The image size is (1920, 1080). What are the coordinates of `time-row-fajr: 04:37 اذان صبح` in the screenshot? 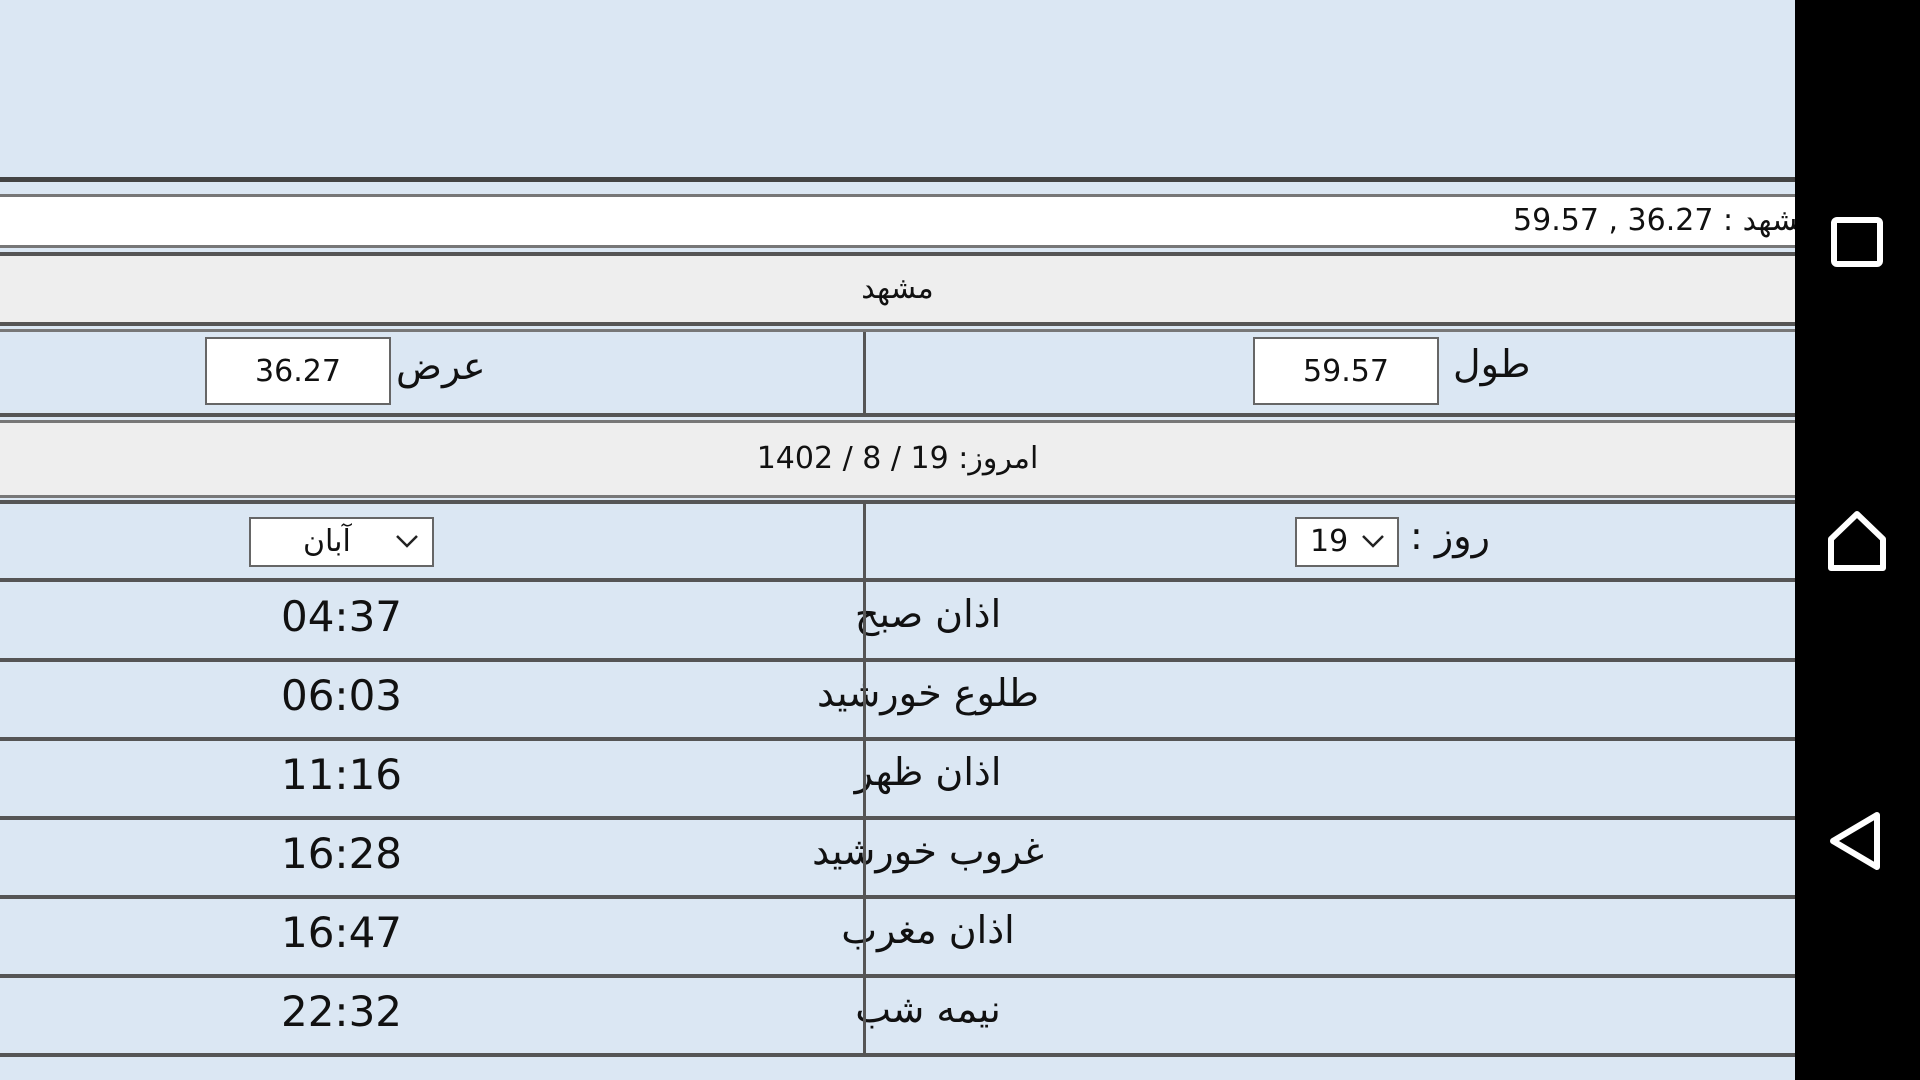 It's located at (897, 620).